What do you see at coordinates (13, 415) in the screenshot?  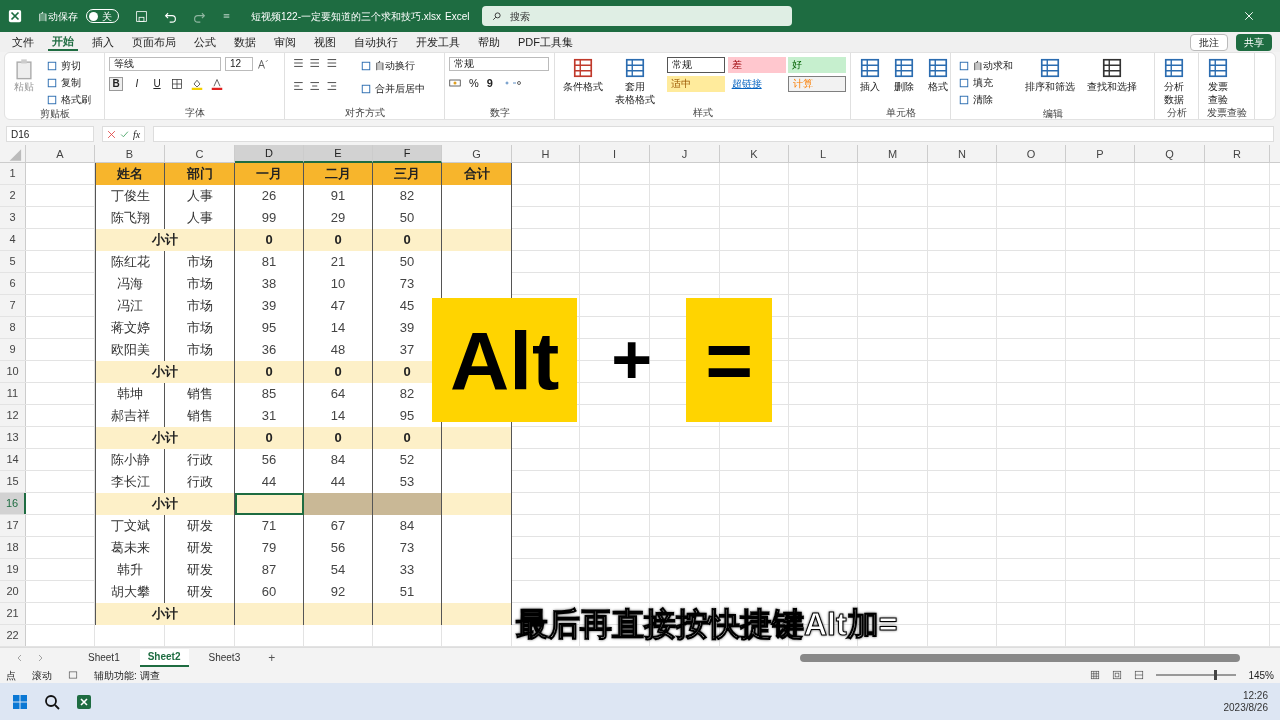 I see `row-header: 12` at bounding box center [13, 415].